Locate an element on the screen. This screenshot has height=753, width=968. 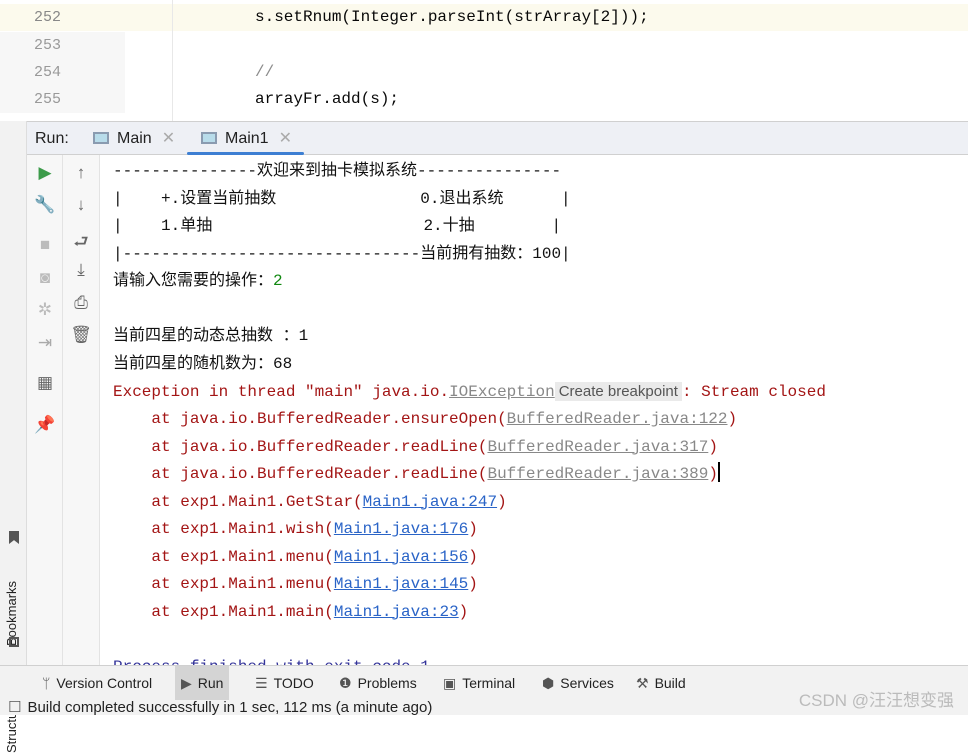
console-toolbar: ↑ ↓ ⮐ ⤓ ⎙ 🗑 is located at coordinates (81, 410).